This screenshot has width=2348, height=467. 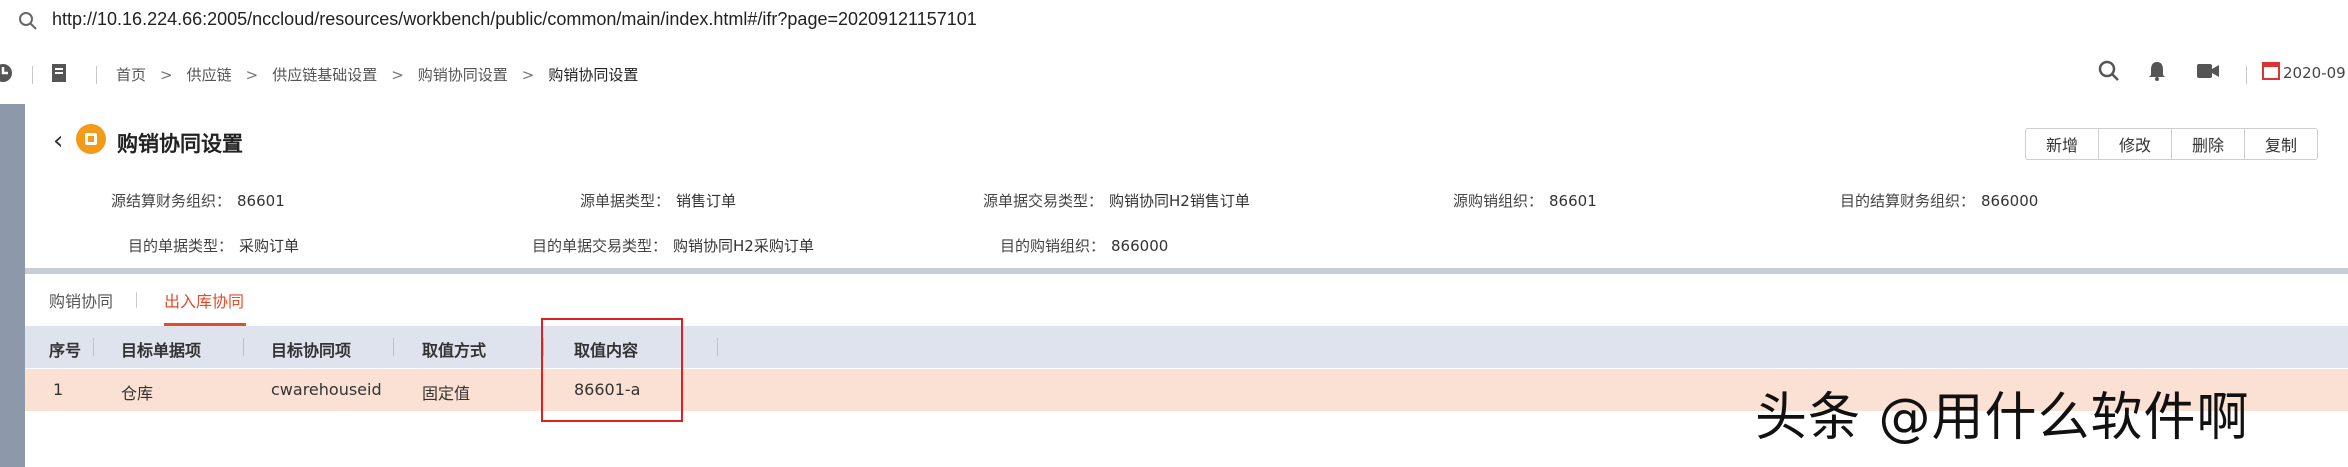 I want to click on cell-index: 1, so click(x=58, y=389).